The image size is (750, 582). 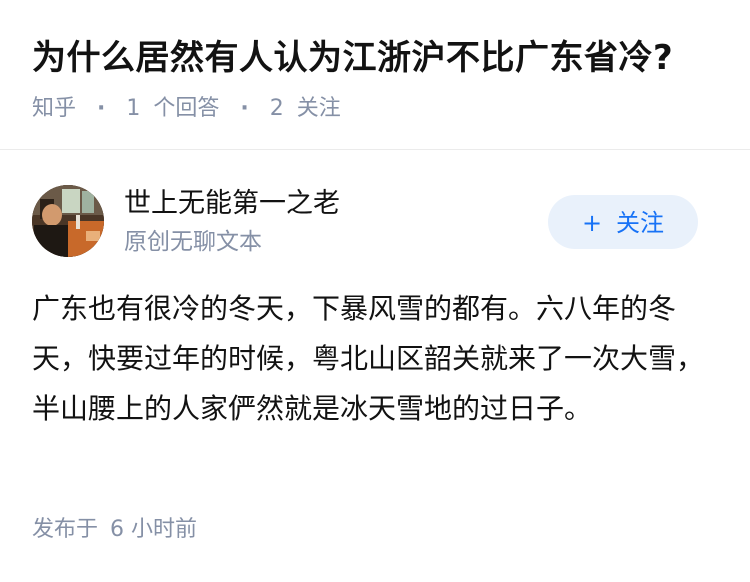 I want to click on avatar, so click(x=68, y=221).